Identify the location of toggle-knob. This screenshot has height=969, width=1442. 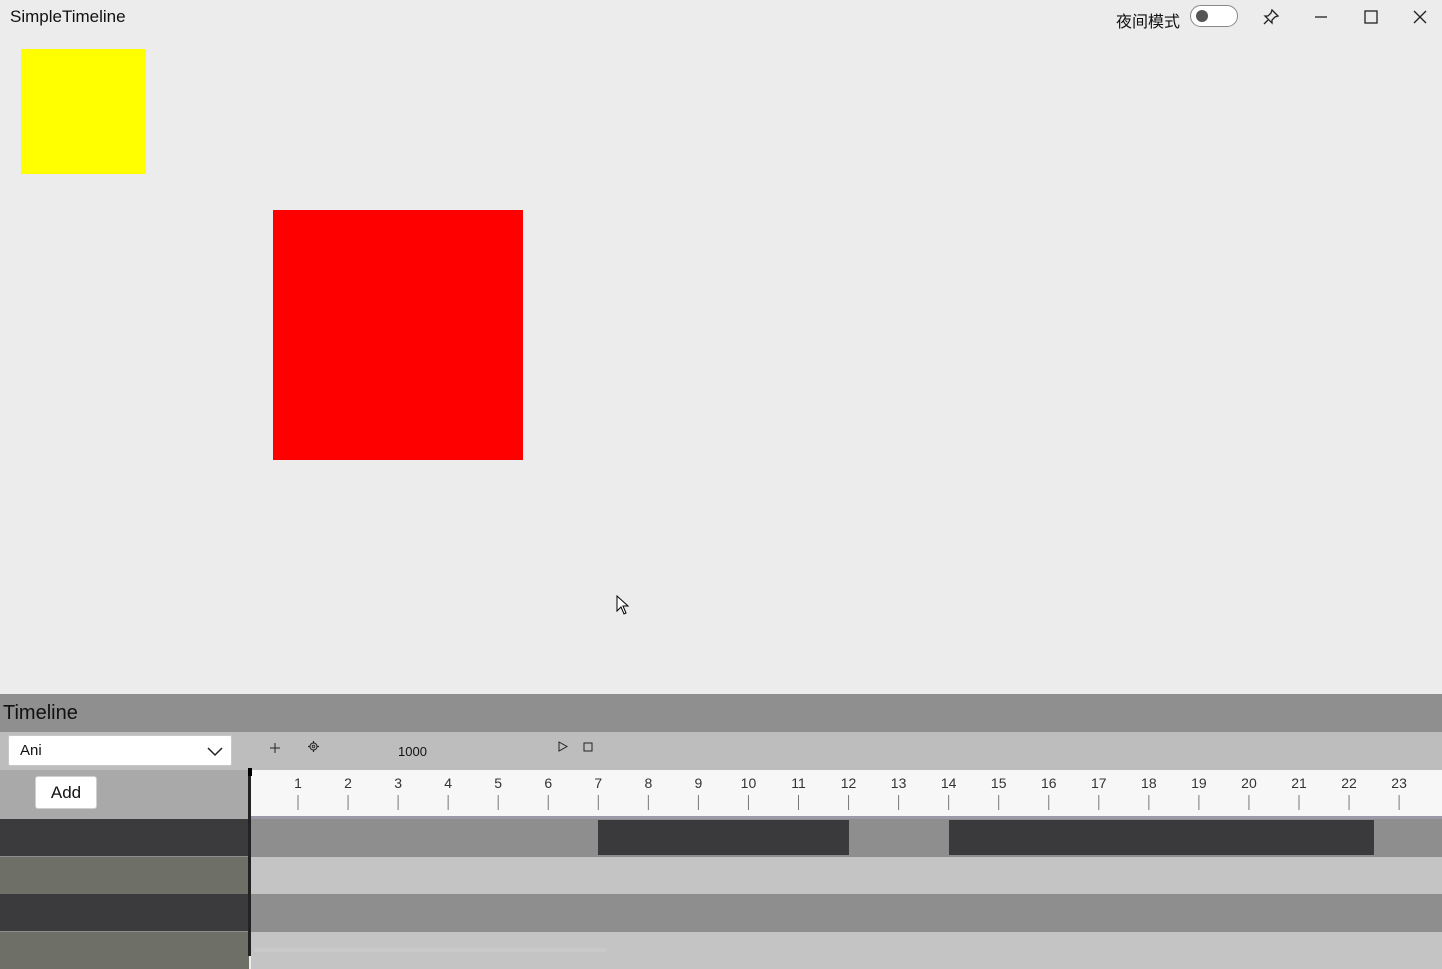
(1202, 16).